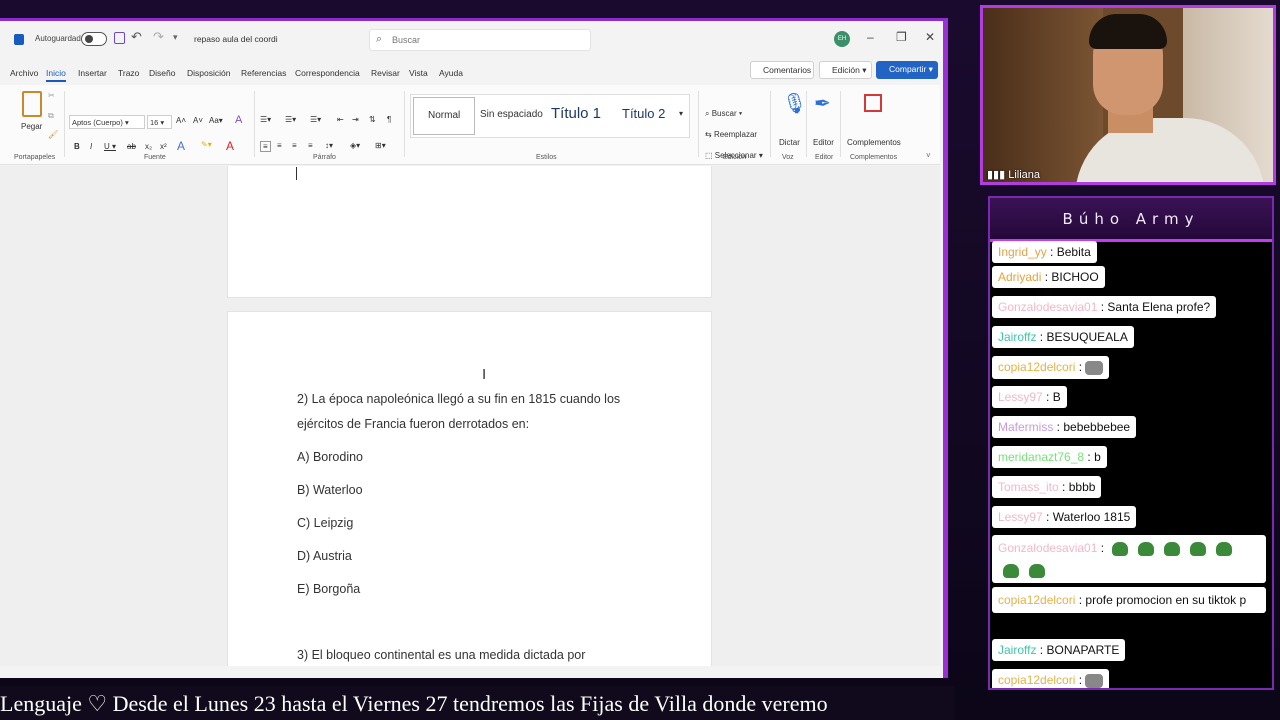 The height and width of the screenshot is (720, 1280). I want to click on chat-username: meridanazt76_8, so click(1041, 457).